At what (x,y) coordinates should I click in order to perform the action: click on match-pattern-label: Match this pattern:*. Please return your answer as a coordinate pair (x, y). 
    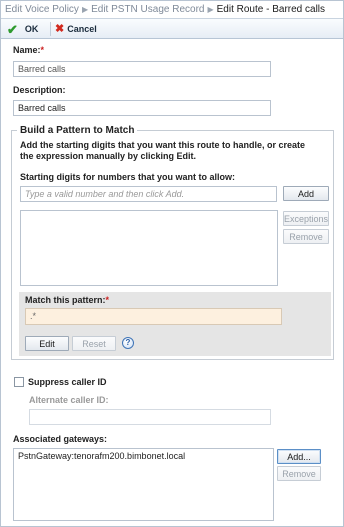
    Looking at the image, I should click on (67, 300).